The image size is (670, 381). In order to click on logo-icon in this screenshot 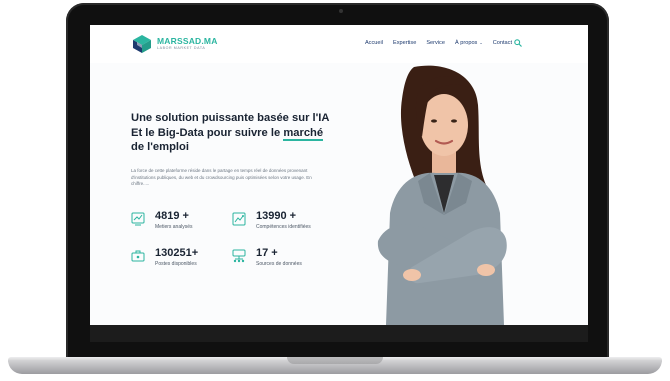, I will do `click(142, 44)`.